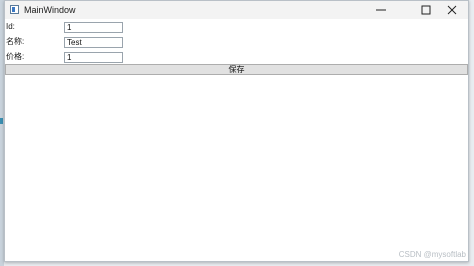 The height and width of the screenshot is (266, 474). Describe the element at coordinates (15, 41) in the screenshot. I see `name-label: 名称:` at that location.